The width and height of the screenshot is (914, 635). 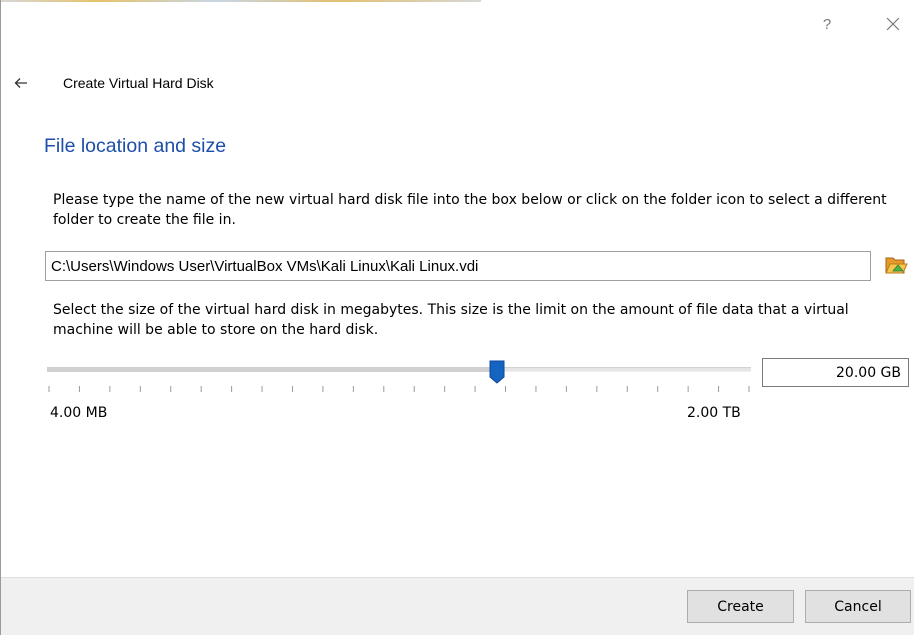 What do you see at coordinates (135, 146) in the screenshot?
I see `page-title: File location and size` at bounding box center [135, 146].